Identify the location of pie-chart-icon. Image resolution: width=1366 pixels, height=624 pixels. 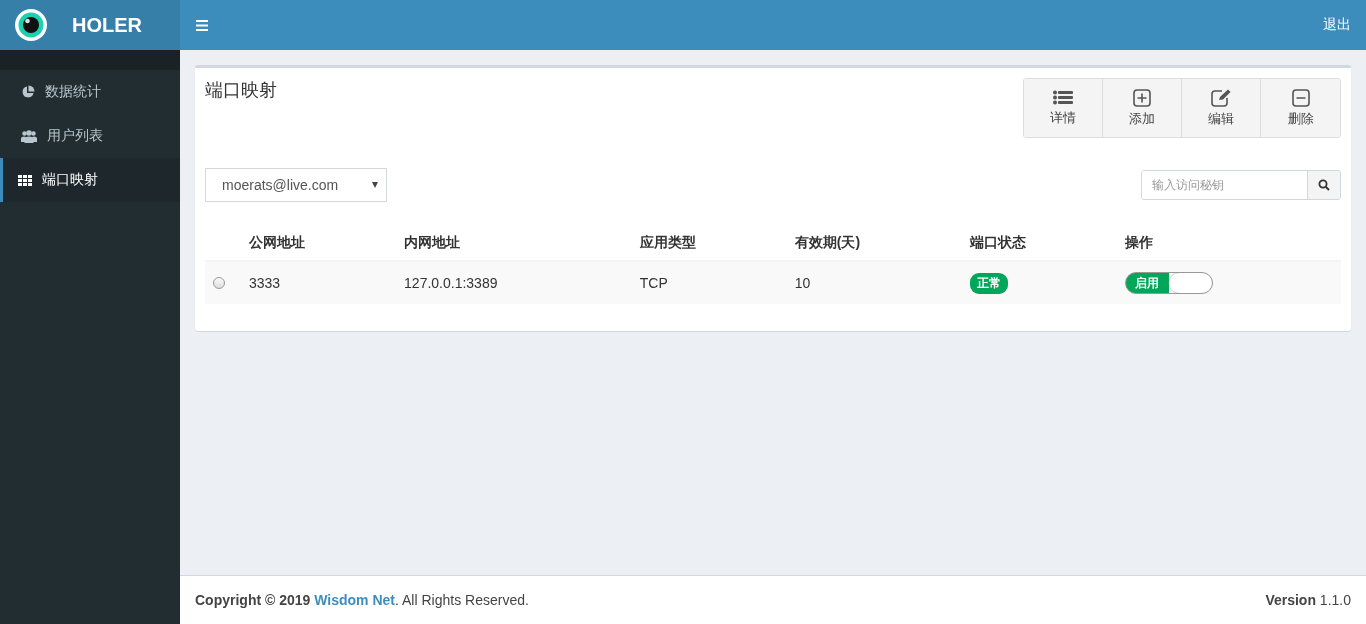
(28, 92).